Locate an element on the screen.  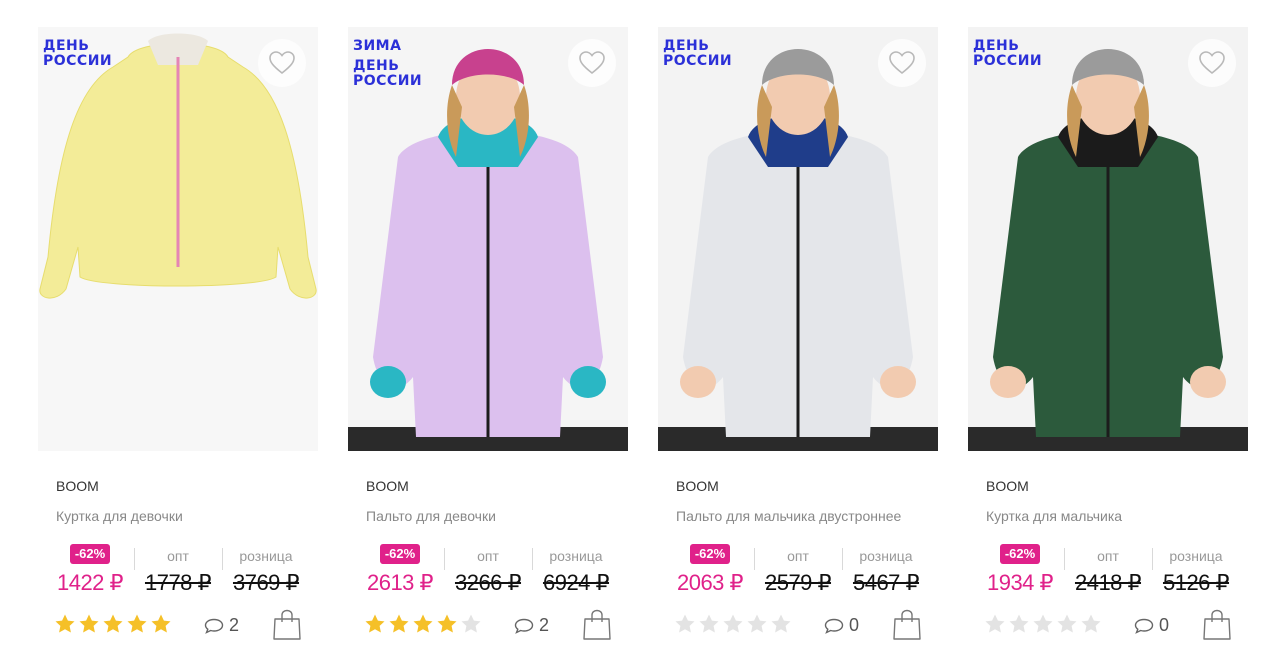
price-block: -62% 1934 ₽ опт 2418 ₽ розница 5126 ₽ is located at coordinates (1108, 573).